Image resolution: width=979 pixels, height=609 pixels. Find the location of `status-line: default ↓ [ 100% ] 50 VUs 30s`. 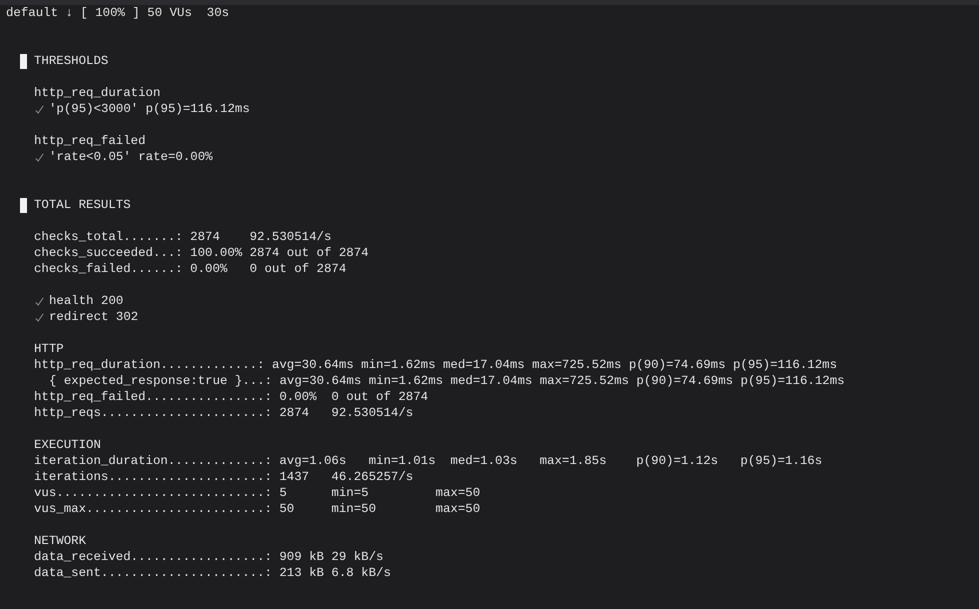

status-line: default ↓ [ 100% ] 50 VUs 30s is located at coordinates (118, 13).